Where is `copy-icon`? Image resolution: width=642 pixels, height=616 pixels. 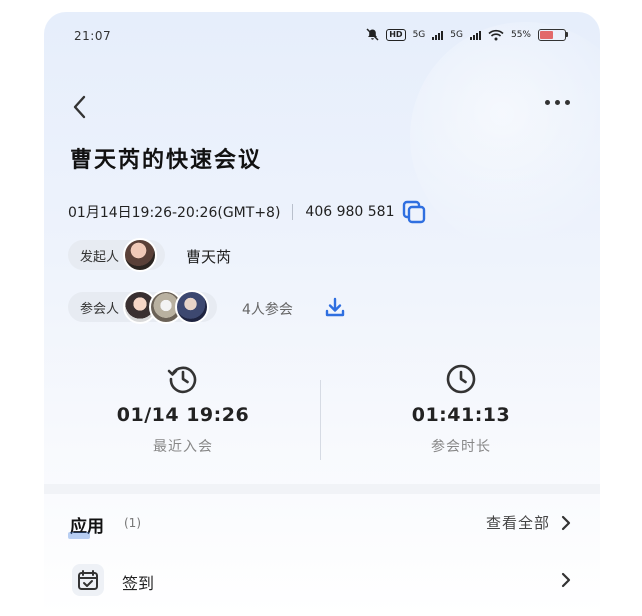
copy-icon is located at coordinates (414, 212).